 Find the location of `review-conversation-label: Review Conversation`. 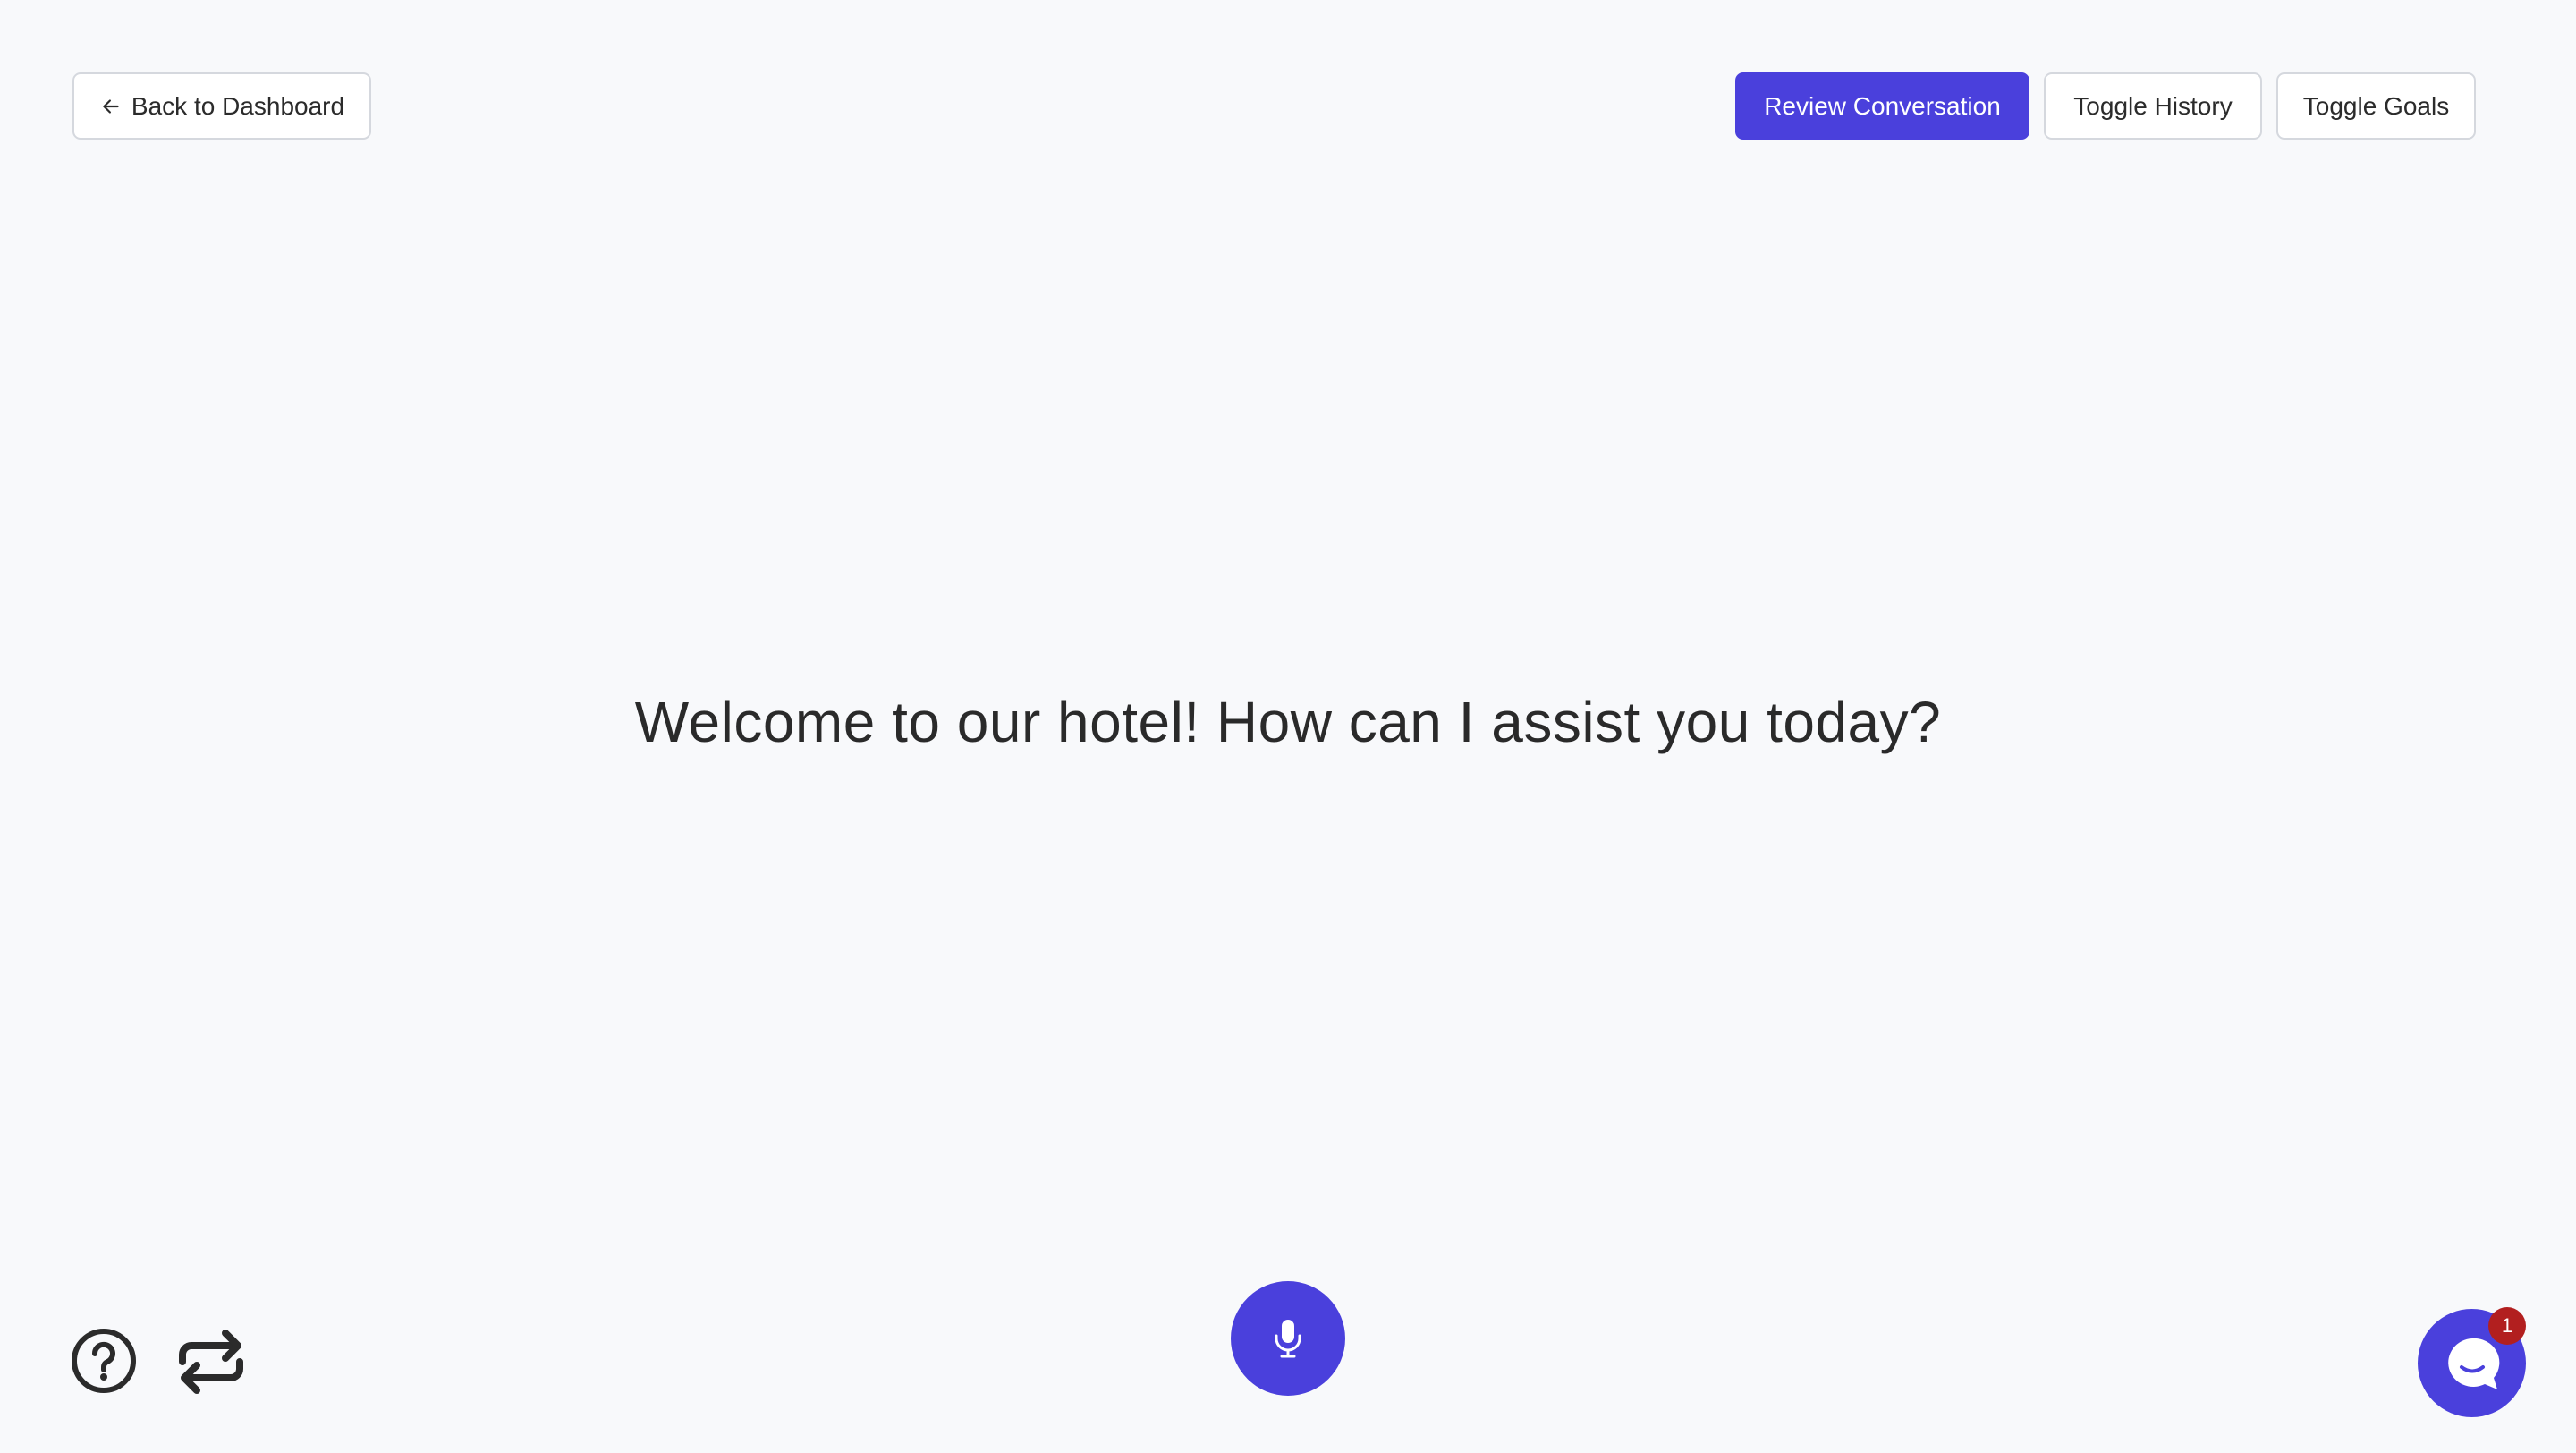

review-conversation-label: Review Conversation is located at coordinates (1882, 105).